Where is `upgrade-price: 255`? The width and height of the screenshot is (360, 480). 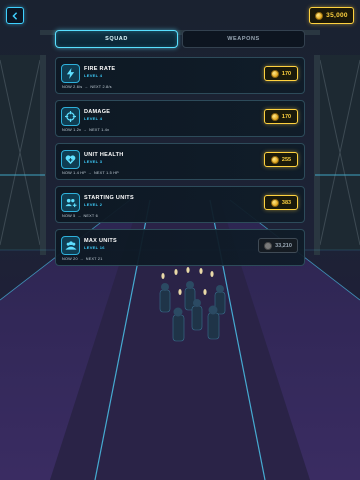
upgrade-price: 255 is located at coordinates (286, 159).